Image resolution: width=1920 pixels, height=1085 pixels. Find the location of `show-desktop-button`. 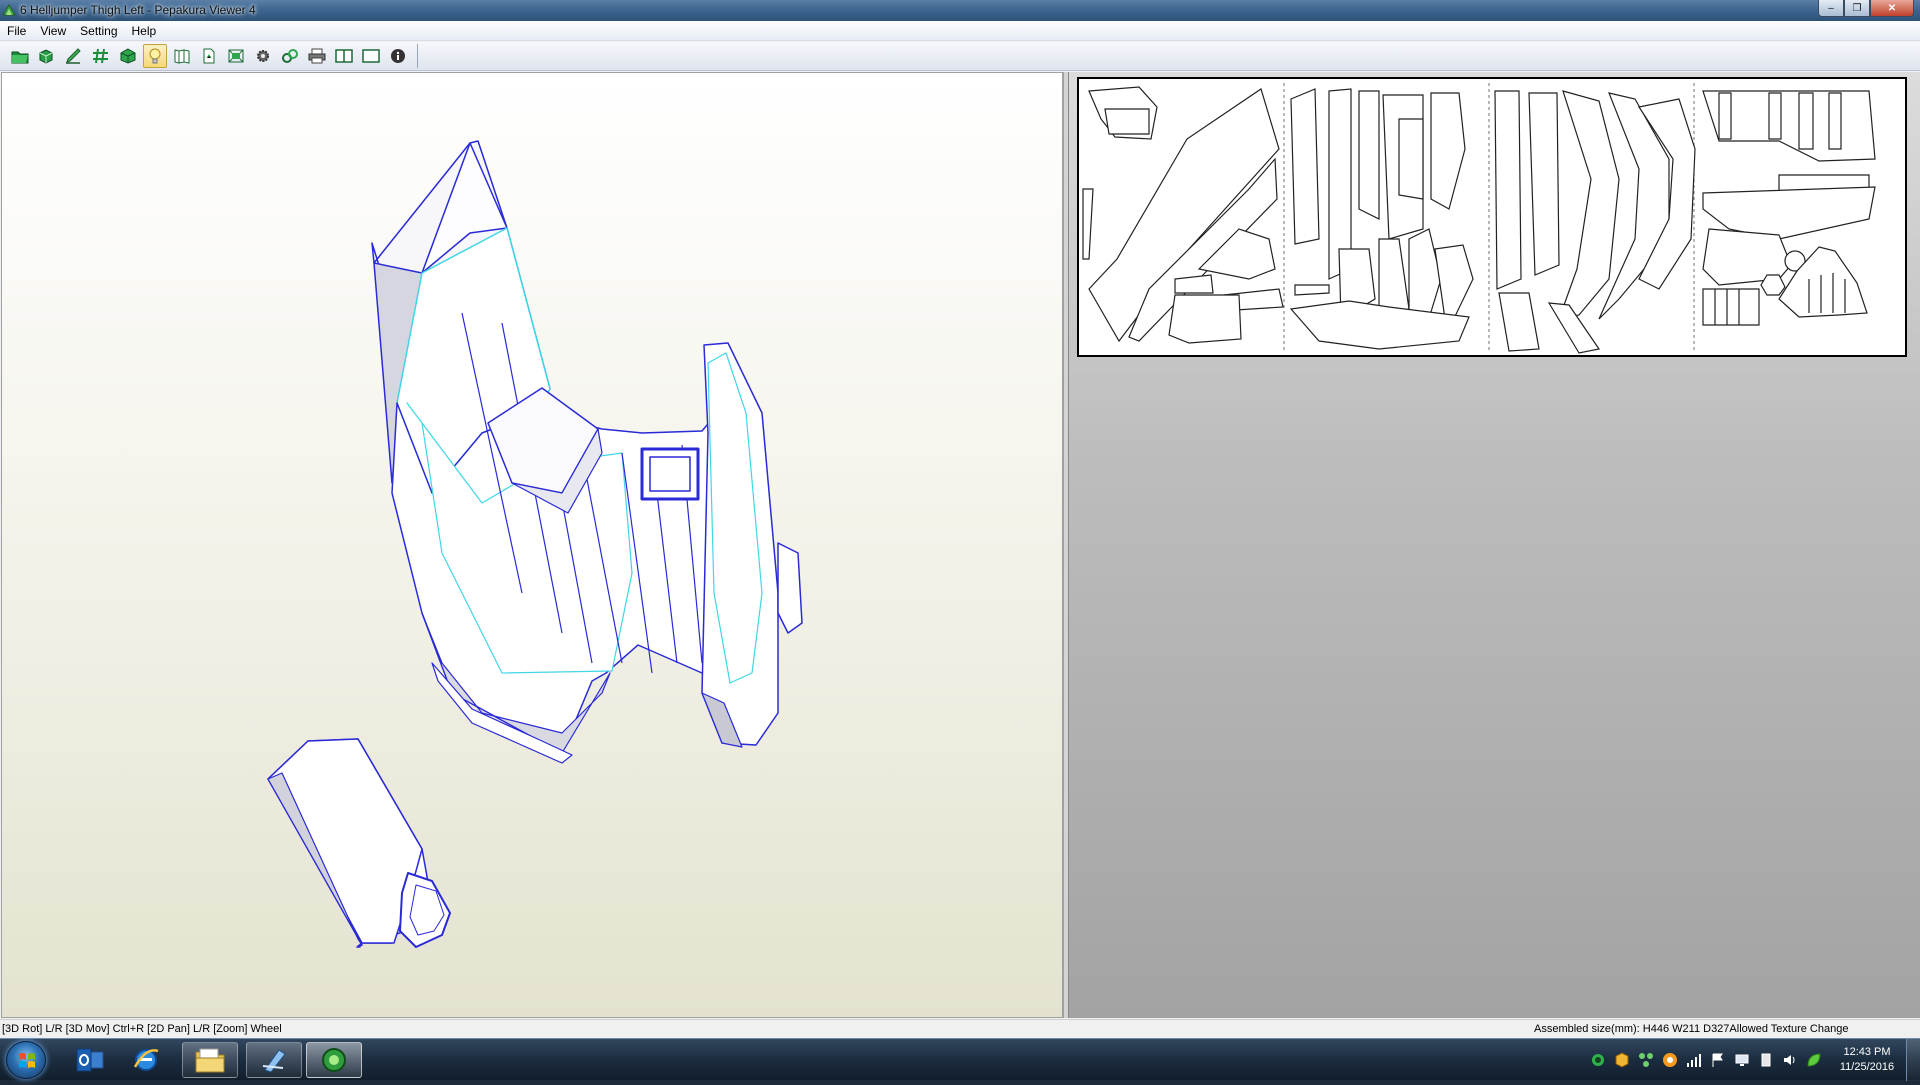

show-desktop-button is located at coordinates (1913, 1060).